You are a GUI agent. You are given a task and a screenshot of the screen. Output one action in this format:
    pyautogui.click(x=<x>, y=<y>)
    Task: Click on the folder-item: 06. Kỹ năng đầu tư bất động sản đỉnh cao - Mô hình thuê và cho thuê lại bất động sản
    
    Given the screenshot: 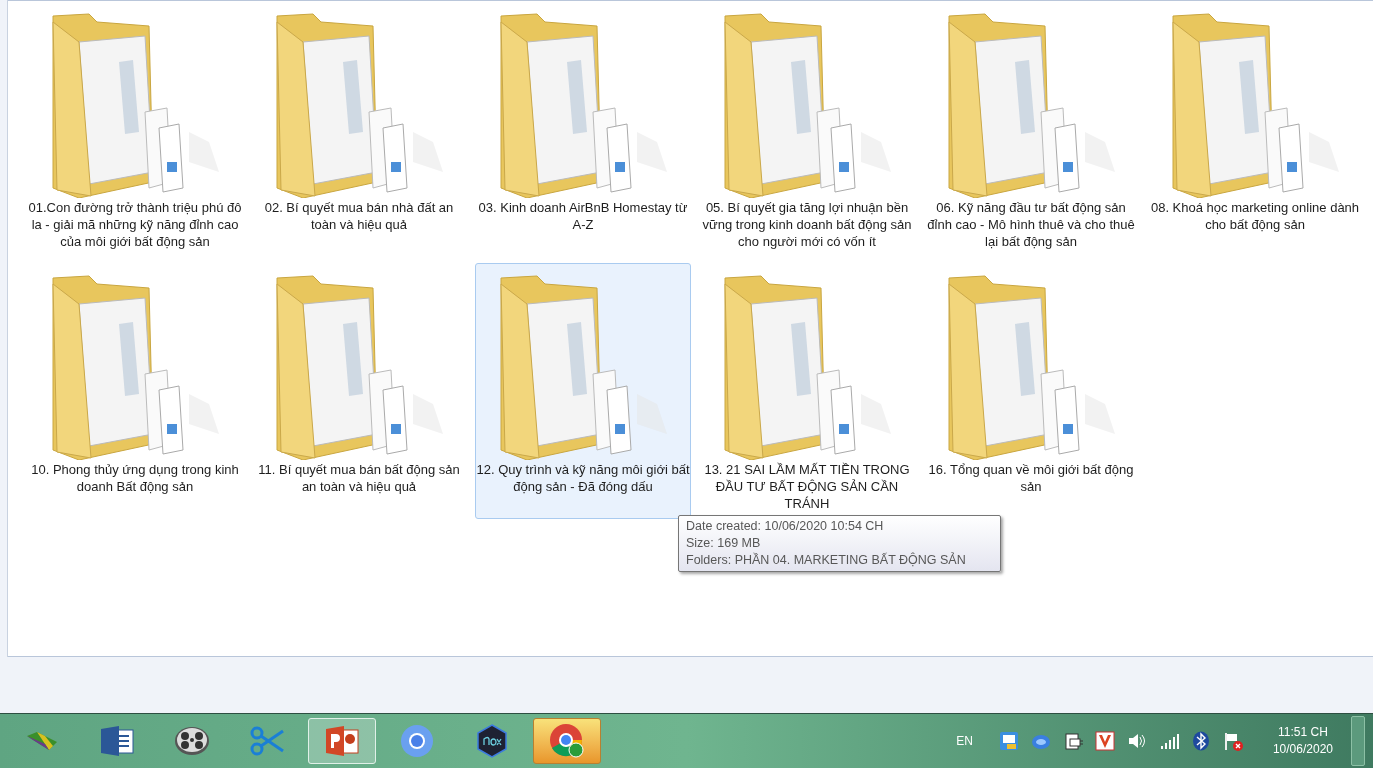 What is the action you would take?
    pyautogui.click(x=1031, y=129)
    